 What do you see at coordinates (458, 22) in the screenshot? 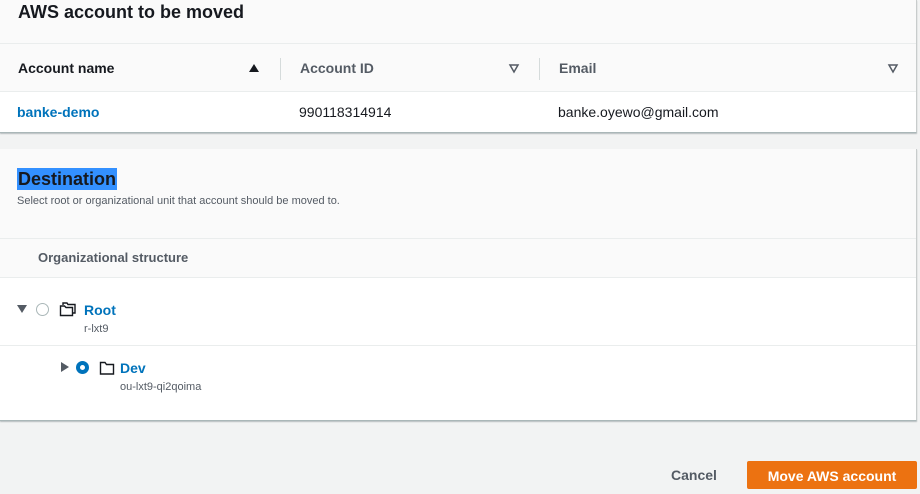
I see `panel-header: AWS account to be moved` at bounding box center [458, 22].